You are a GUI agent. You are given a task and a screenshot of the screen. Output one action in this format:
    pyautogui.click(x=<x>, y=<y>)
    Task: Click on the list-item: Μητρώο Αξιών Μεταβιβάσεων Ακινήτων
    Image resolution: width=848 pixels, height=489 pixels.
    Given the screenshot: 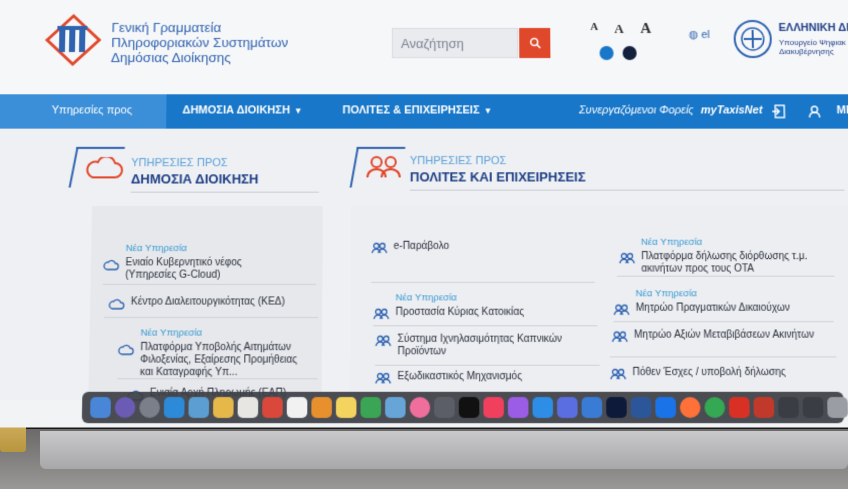 What is the action you would take?
    pyautogui.click(x=727, y=335)
    